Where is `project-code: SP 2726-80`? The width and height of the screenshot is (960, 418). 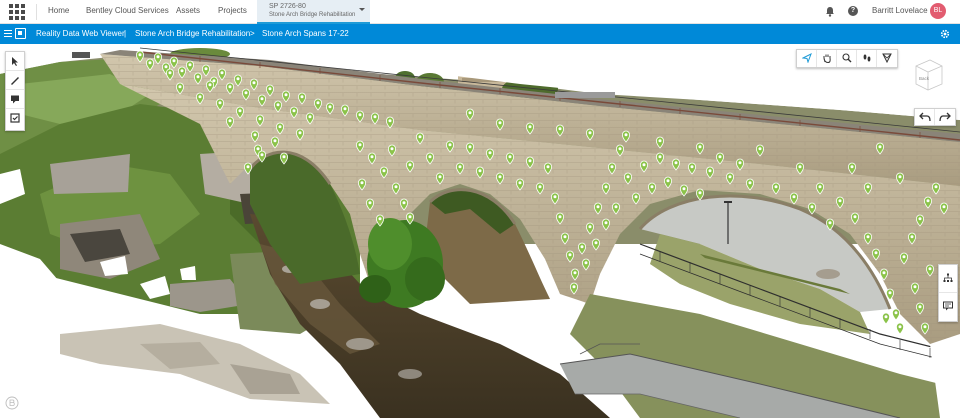
project-code: SP 2726-80 is located at coordinates (287, 6).